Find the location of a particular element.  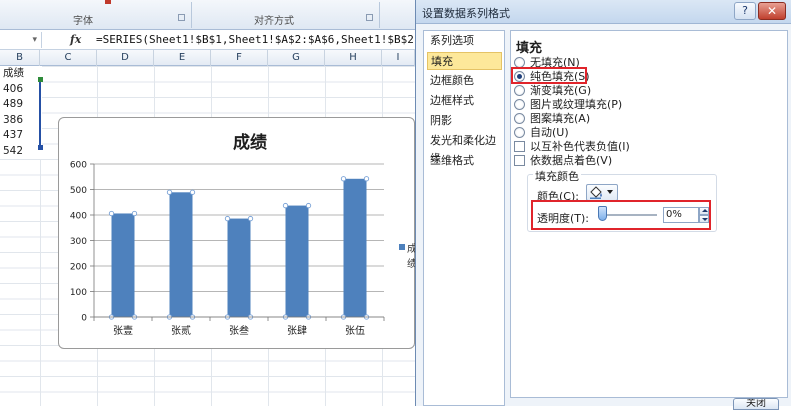

dialog-titlebar: 设置数据系列格式 ? ✕ is located at coordinates (603, 12).